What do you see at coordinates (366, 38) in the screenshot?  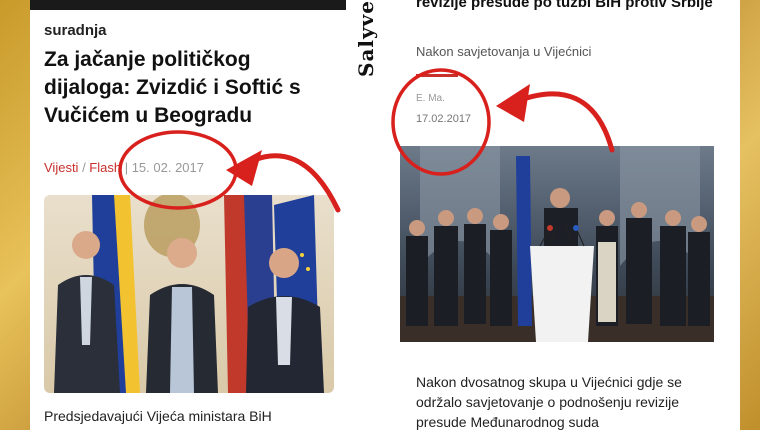 I see `watermark-text: Salyve` at bounding box center [366, 38].